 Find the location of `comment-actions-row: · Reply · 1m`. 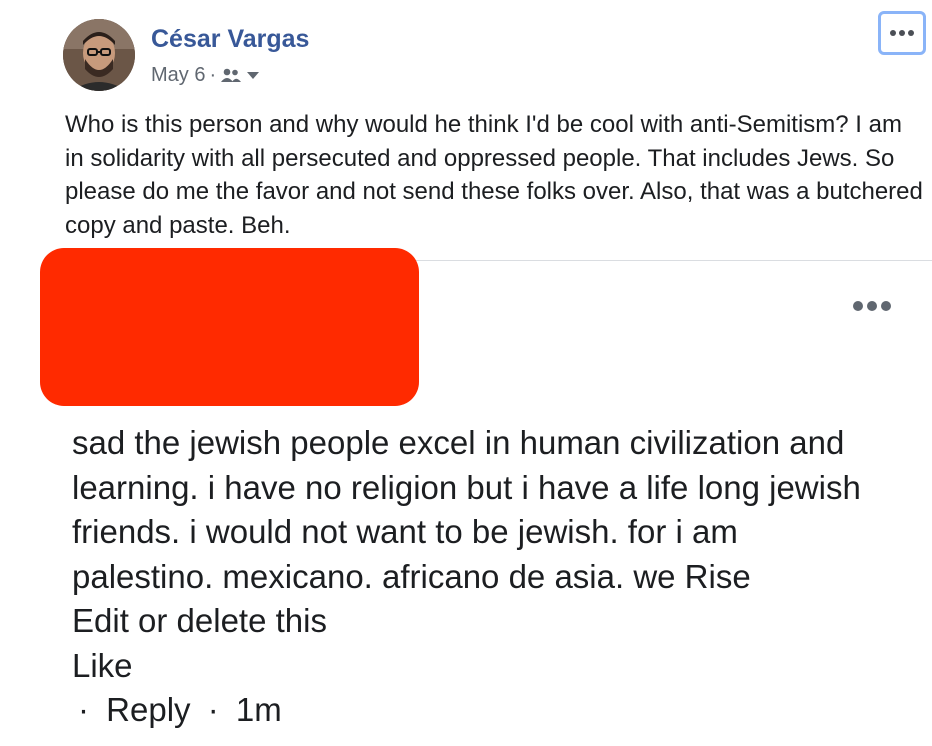

comment-actions-row: · Reply · 1m is located at coordinates (497, 710).